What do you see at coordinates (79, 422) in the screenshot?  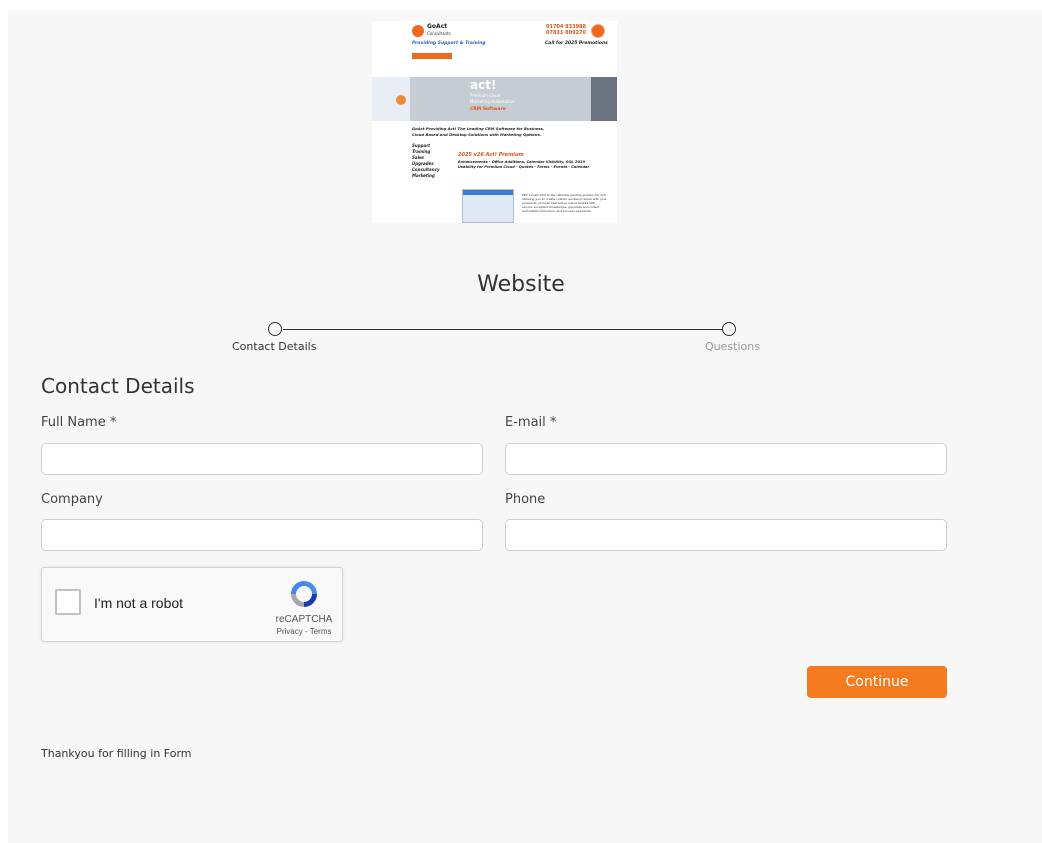 I see `full-name-label: Full Name *` at bounding box center [79, 422].